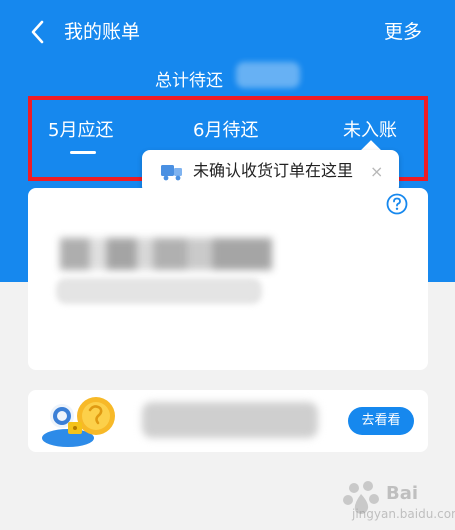 Image resolution: width=455 pixels, height=530 pixels. Describe the element at coordinates (37, 32) in the screenshot. I see `back-icon` at that location.